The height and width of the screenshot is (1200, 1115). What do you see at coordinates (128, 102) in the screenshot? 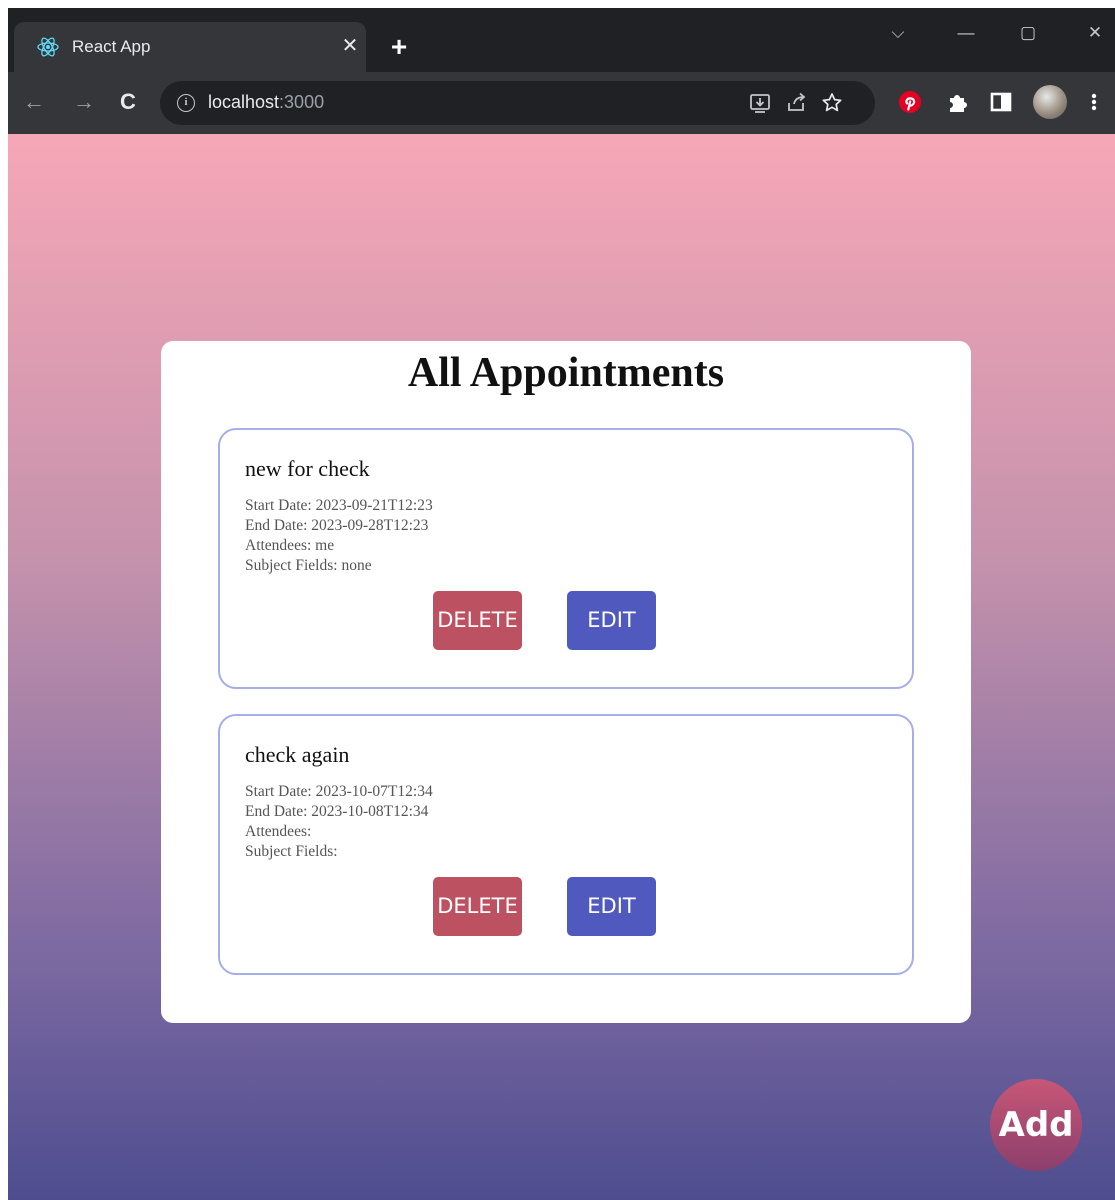
I see `reload-icon: C` at bounding box center [128, 102].